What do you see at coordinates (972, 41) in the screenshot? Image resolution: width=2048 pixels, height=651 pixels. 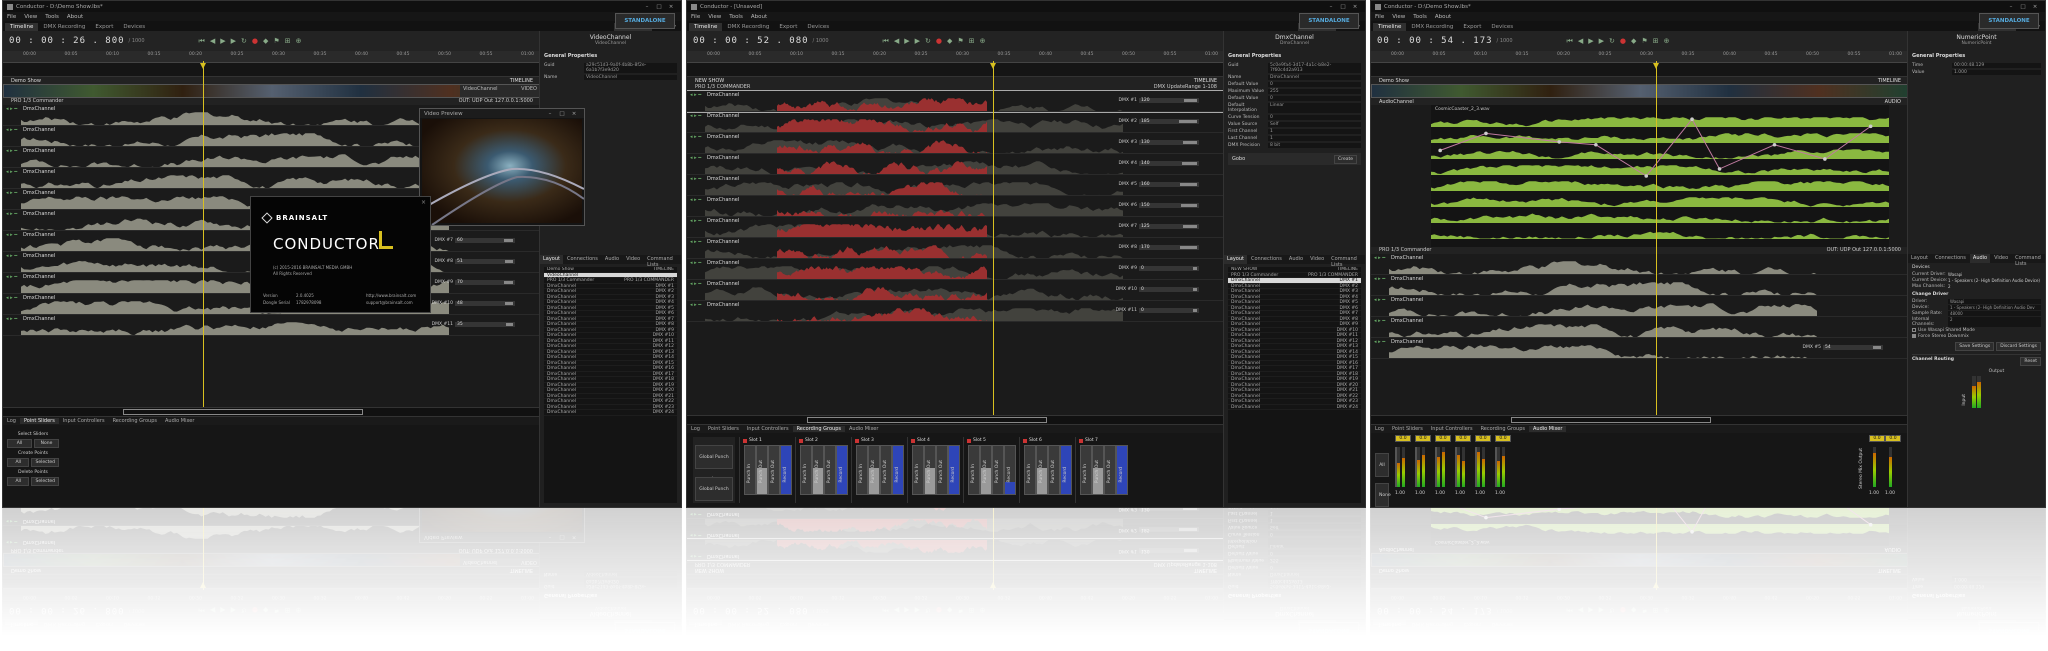 I see `snap-icon: ⊞` at bounding box center [972, 41].